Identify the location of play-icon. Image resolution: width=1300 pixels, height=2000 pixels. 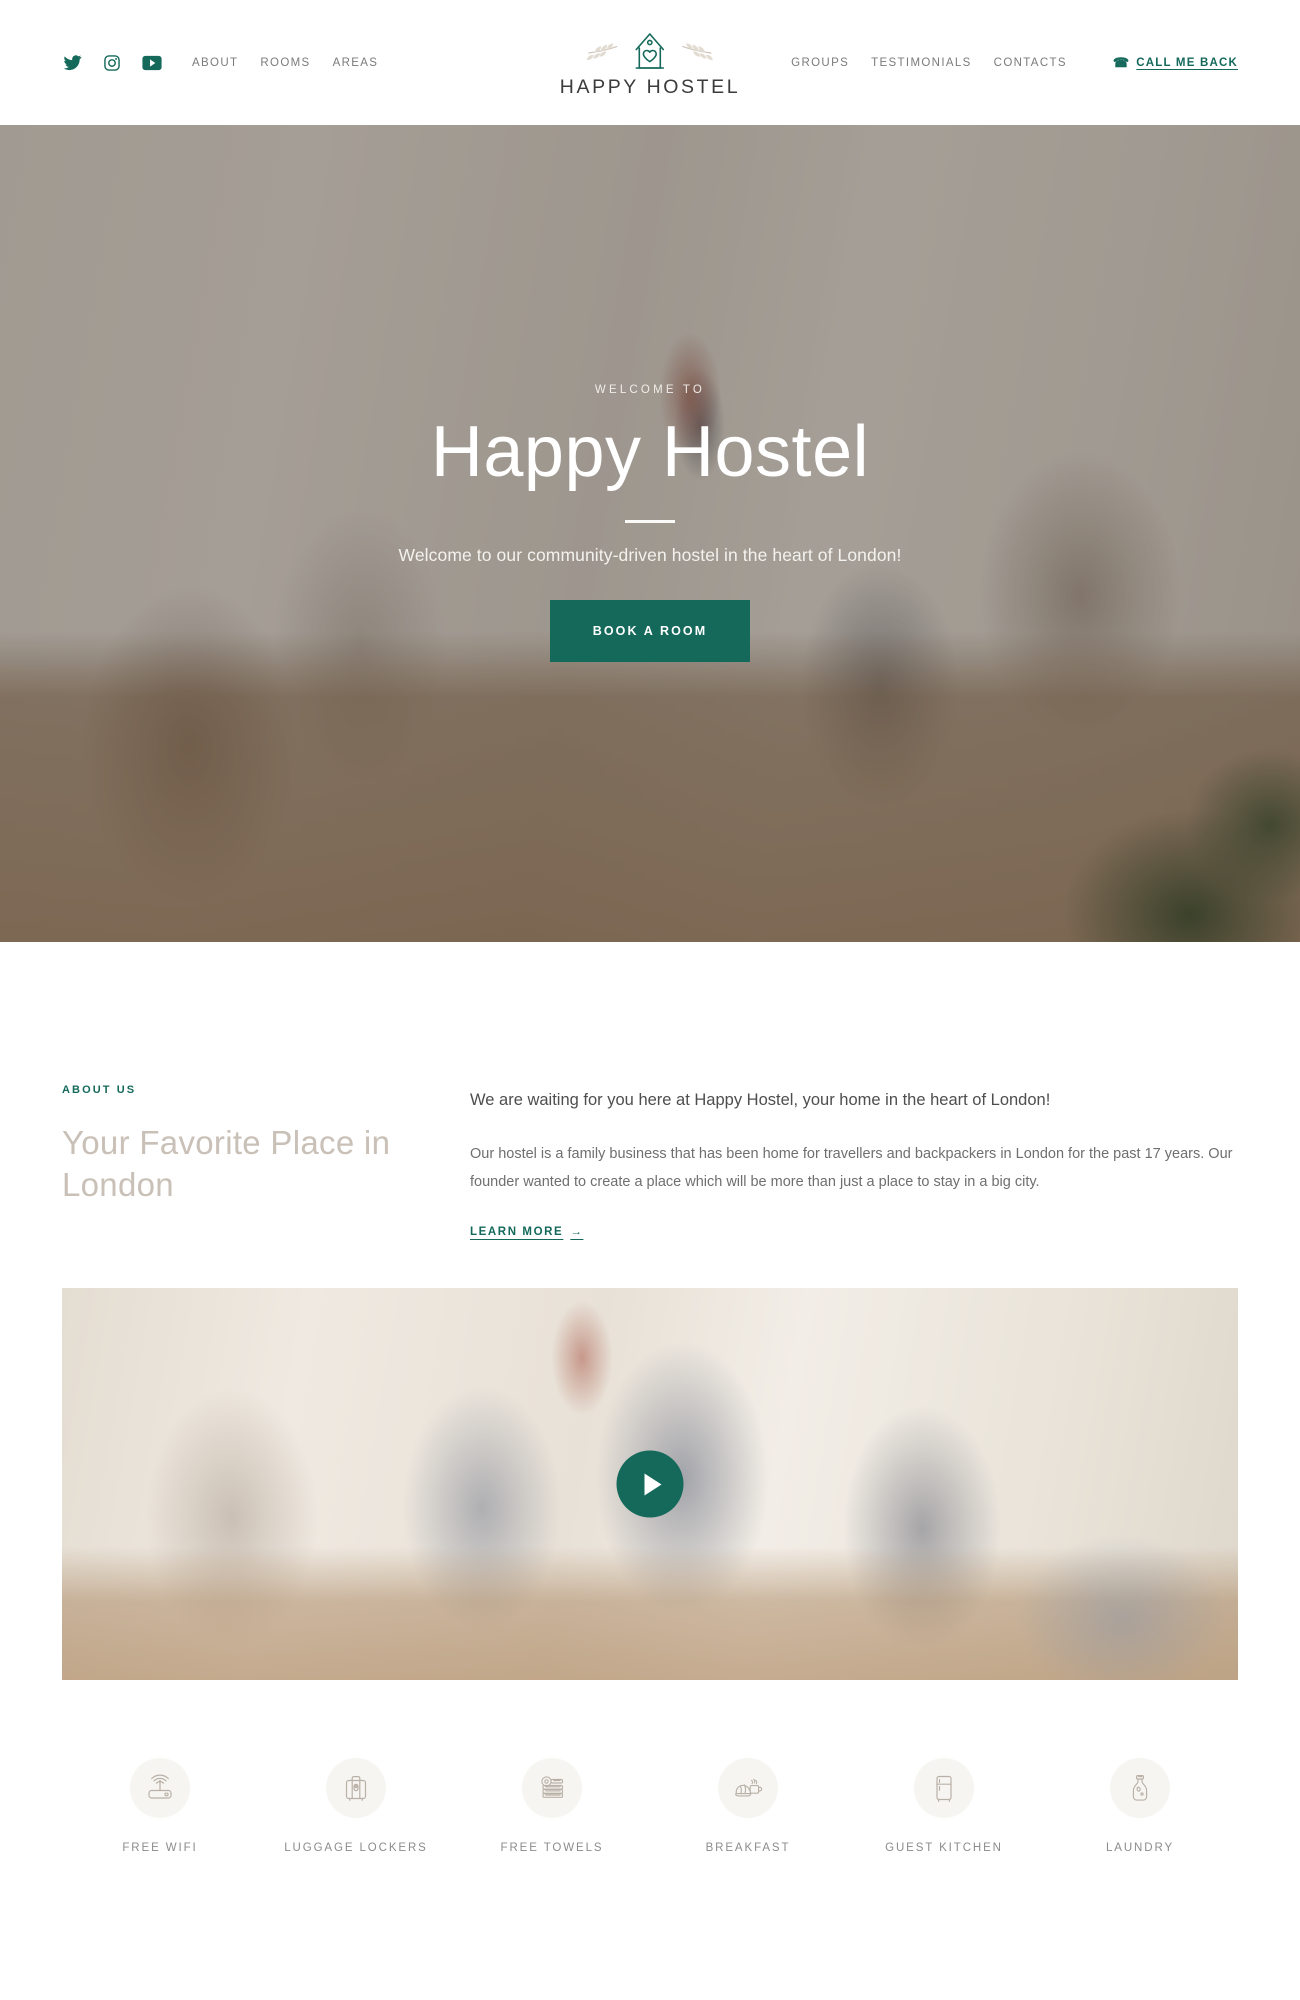
(650, 1484).